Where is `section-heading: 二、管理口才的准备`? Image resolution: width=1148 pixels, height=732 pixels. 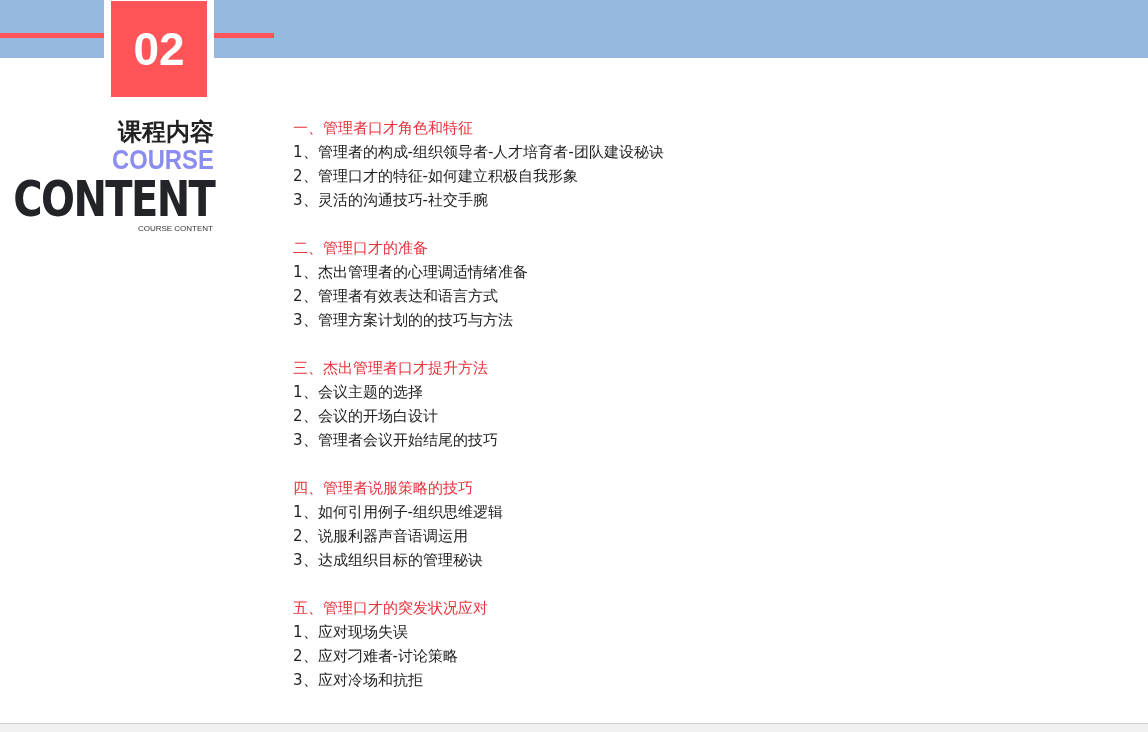 section-heading: 二、管理口才的准备 is located at coordinates (361, 248).